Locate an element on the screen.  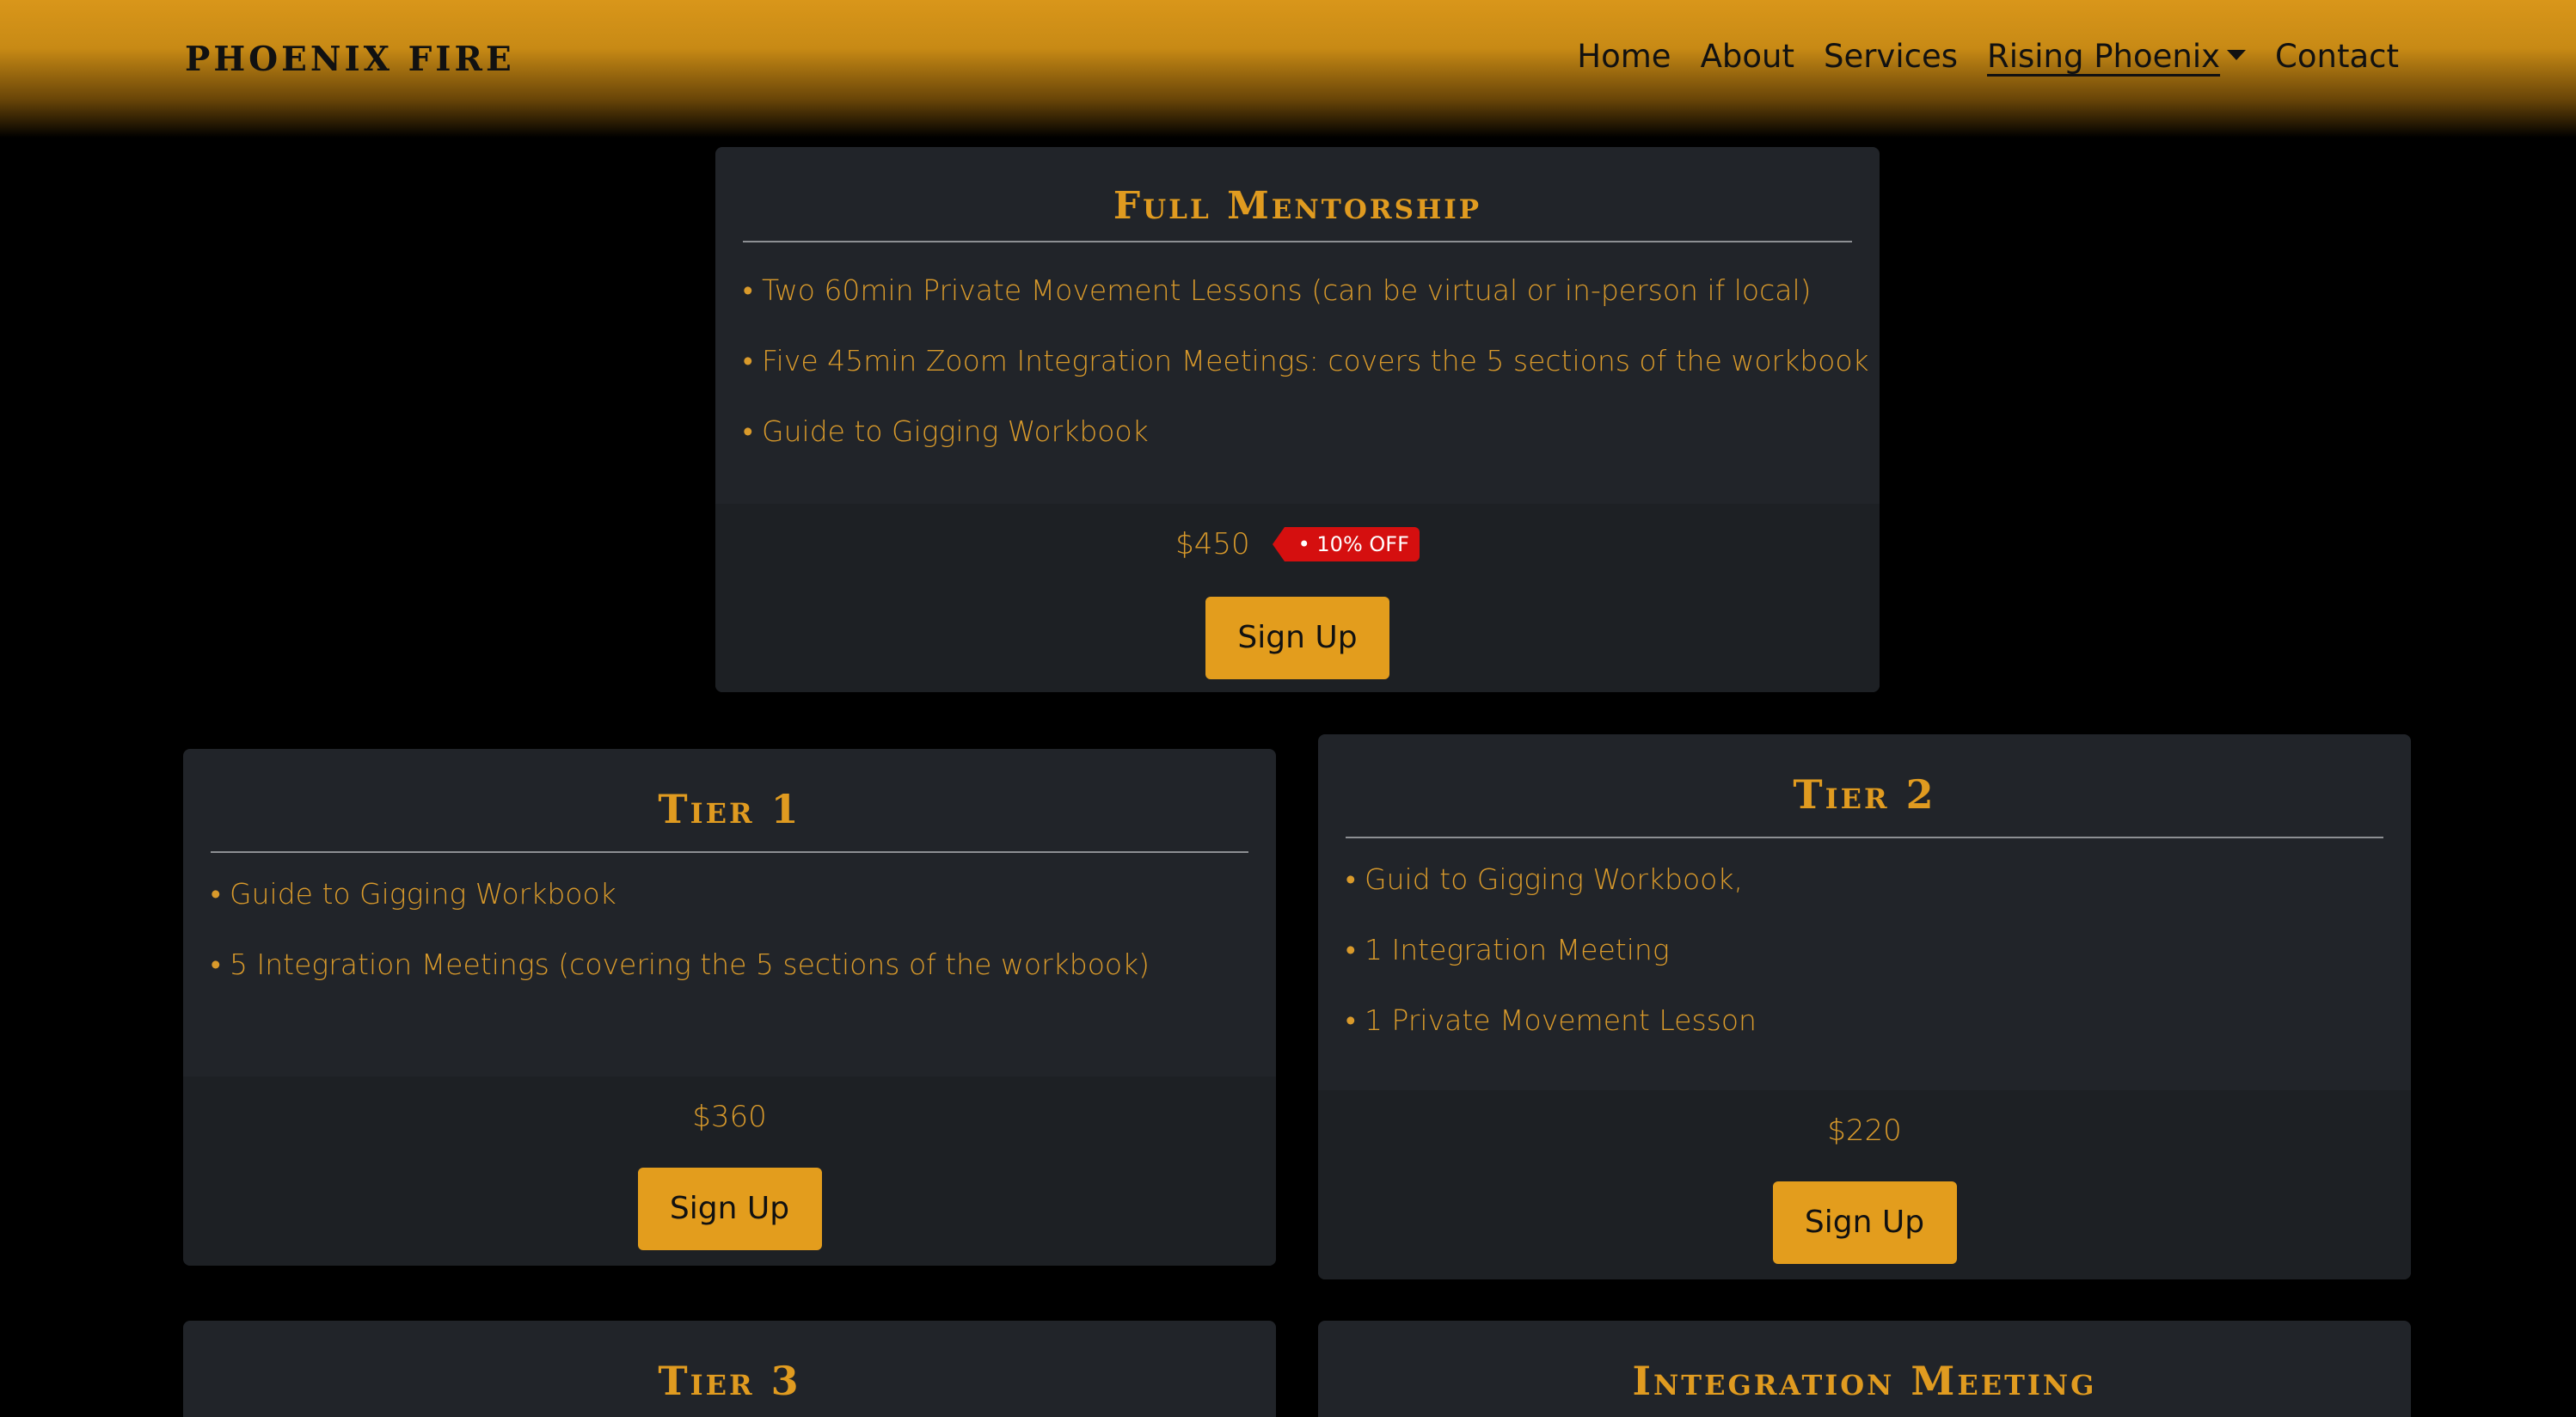
card-integration-meeting: Integration Meeting is located at coordinates (1865, 1369).